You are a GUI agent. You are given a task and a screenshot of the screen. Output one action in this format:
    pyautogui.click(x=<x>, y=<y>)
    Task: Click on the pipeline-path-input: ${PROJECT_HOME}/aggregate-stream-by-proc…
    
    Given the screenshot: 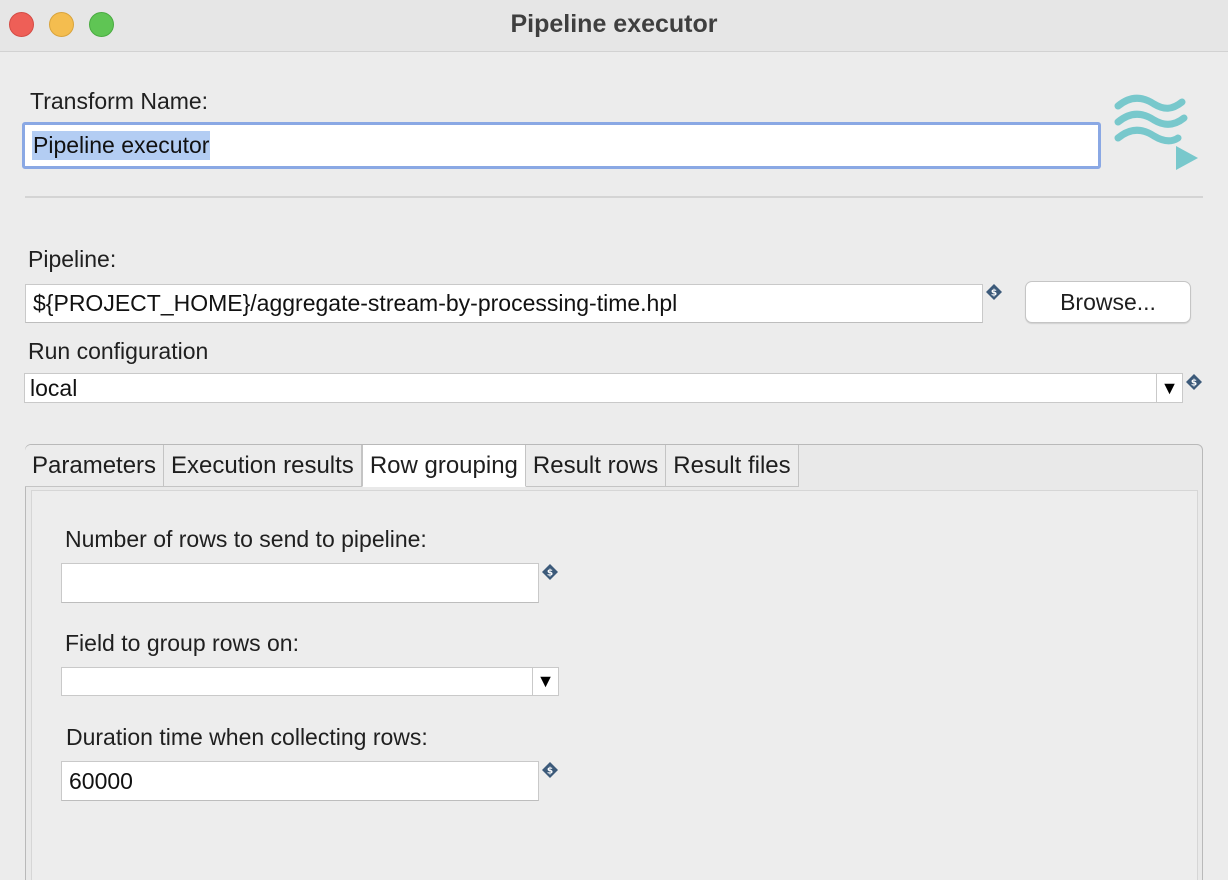 What is the action you would take?
    pyautogui.click(x=504, y=303)
    